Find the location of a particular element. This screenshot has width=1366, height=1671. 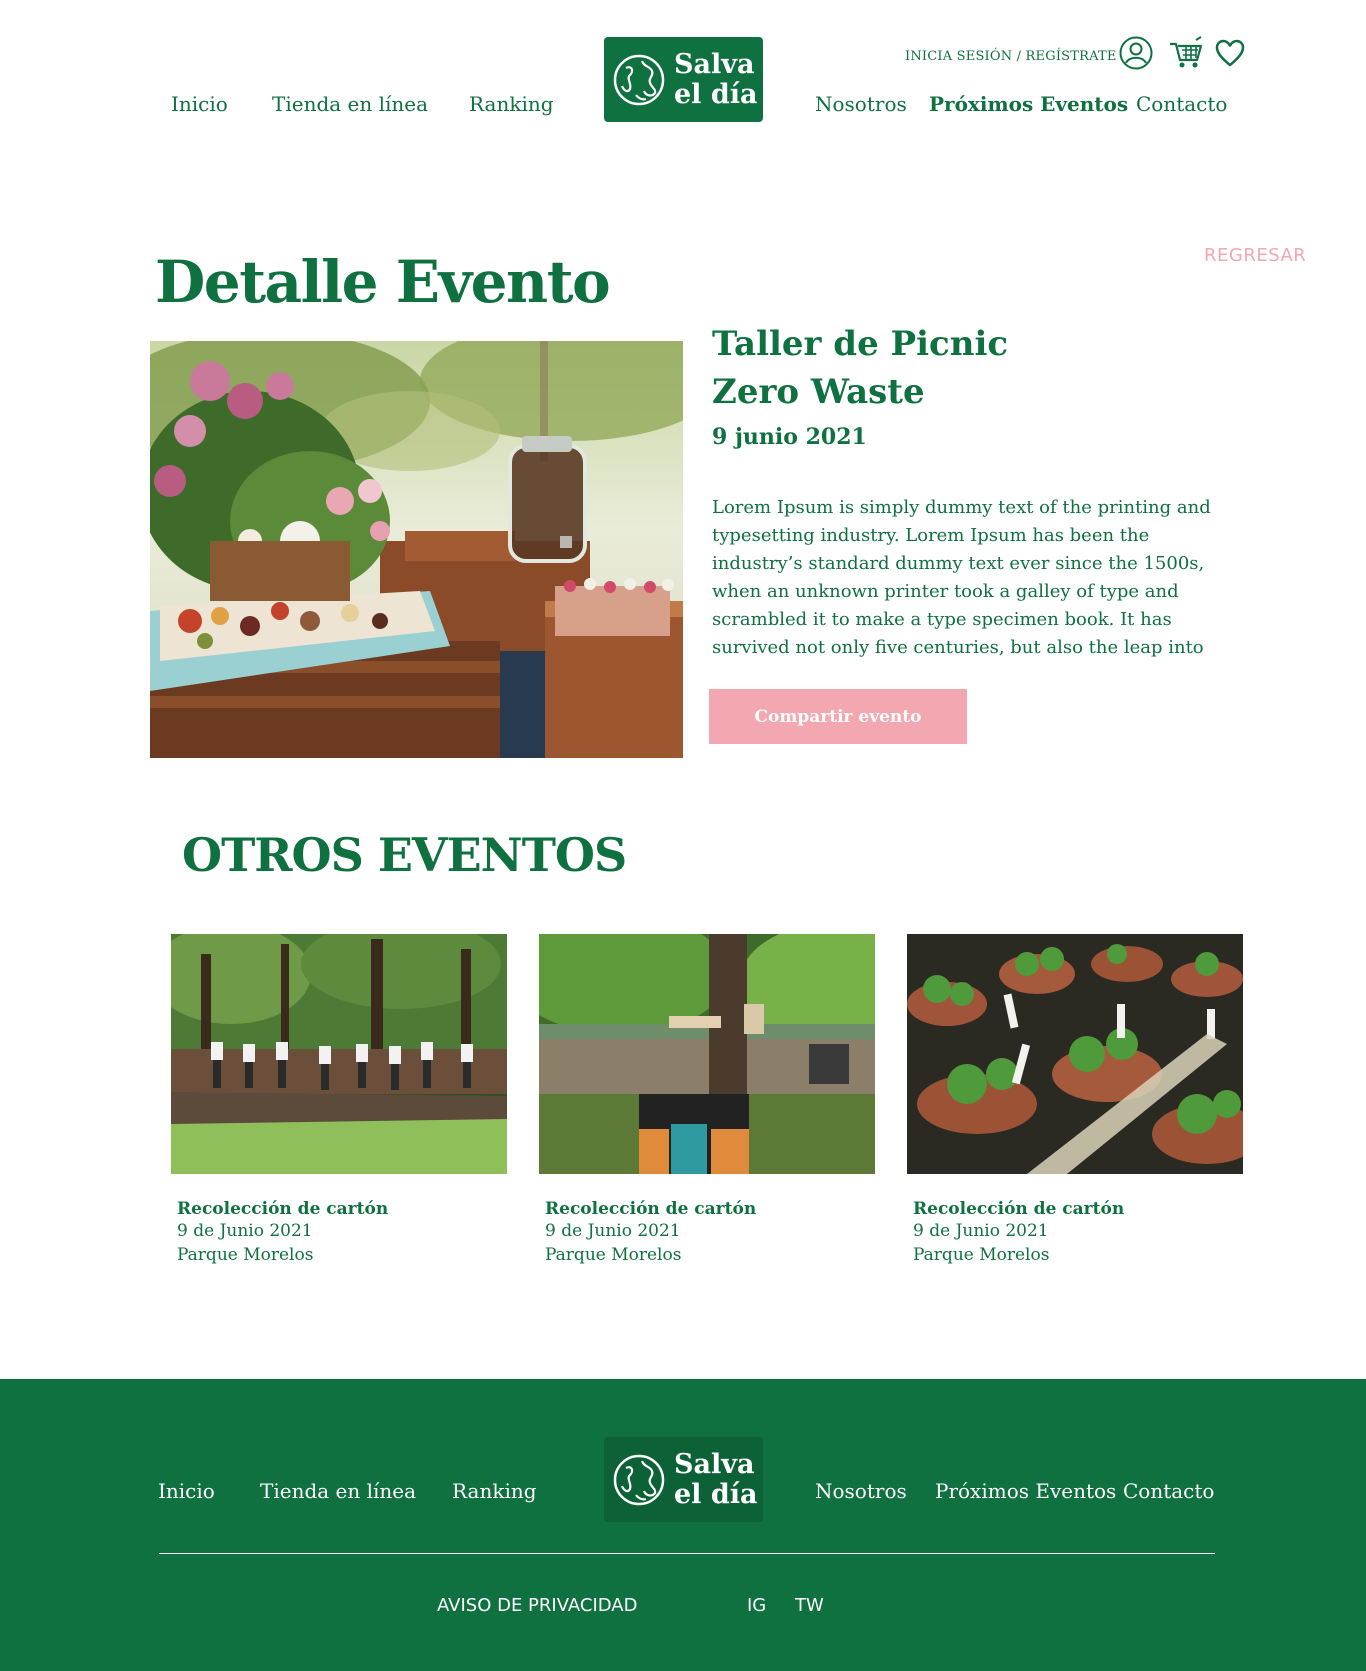

footer-brand-logo: Salva el día is located at coordinates (683, 1479).